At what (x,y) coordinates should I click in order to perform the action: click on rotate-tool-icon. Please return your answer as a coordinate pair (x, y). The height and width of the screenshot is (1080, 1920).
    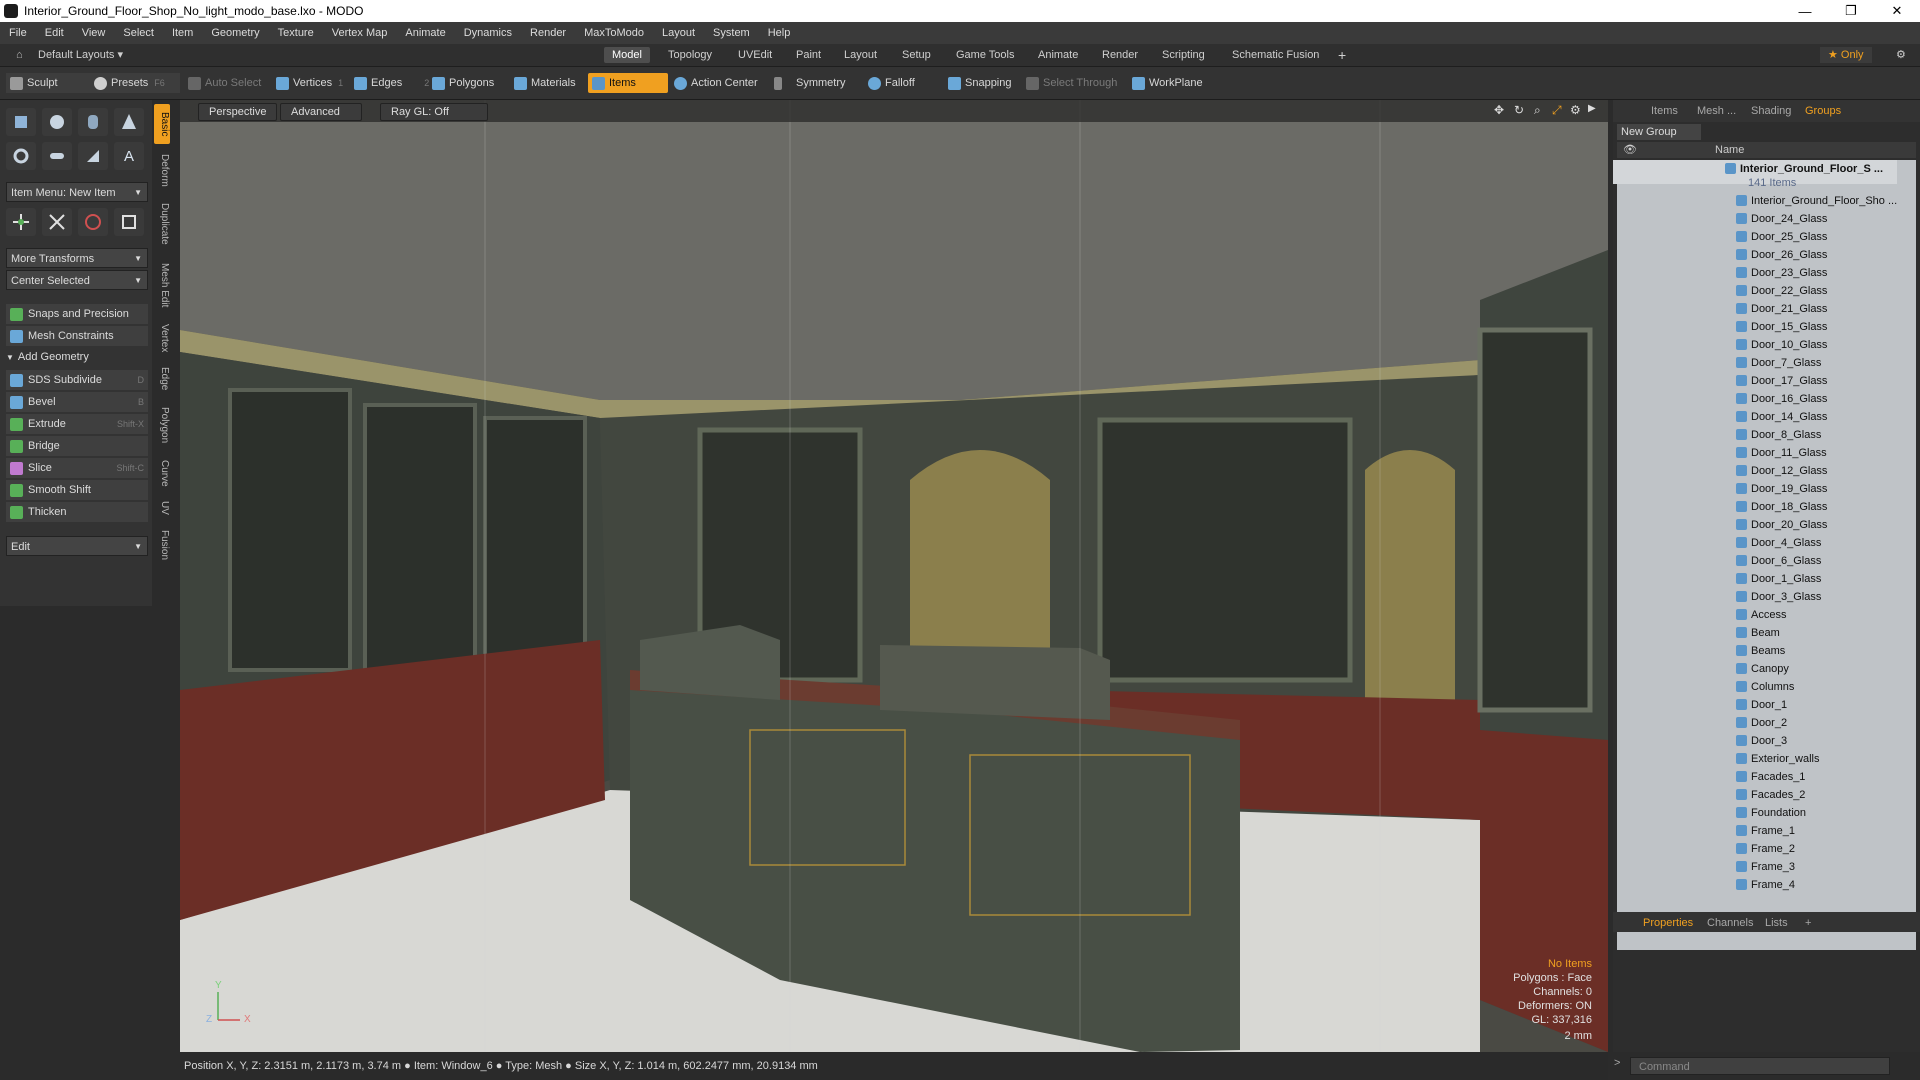
    Looking at the image, I should click on (93, 222).